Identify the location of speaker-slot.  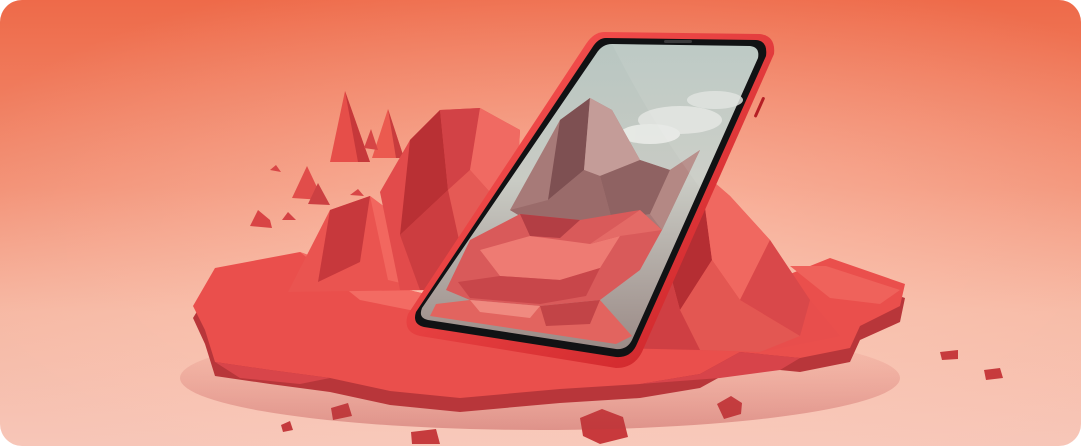
(678, 41).